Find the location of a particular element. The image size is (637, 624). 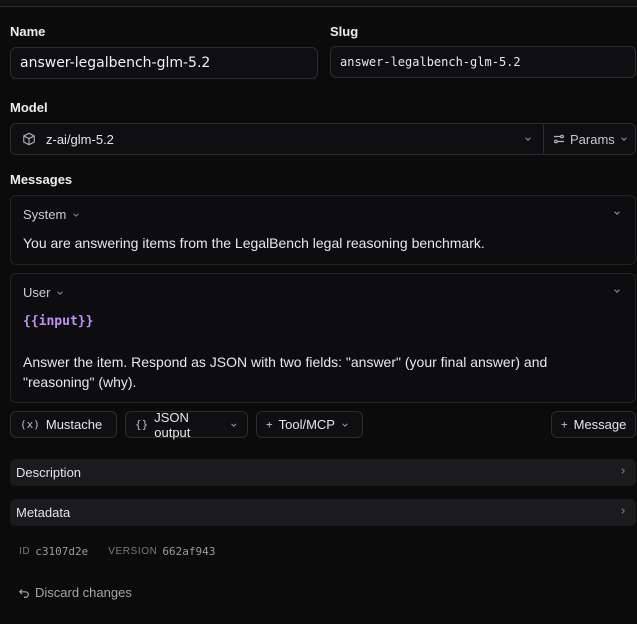

model-selector: z-ai/glm-5.2 Params is located at coordinates (323, 139).